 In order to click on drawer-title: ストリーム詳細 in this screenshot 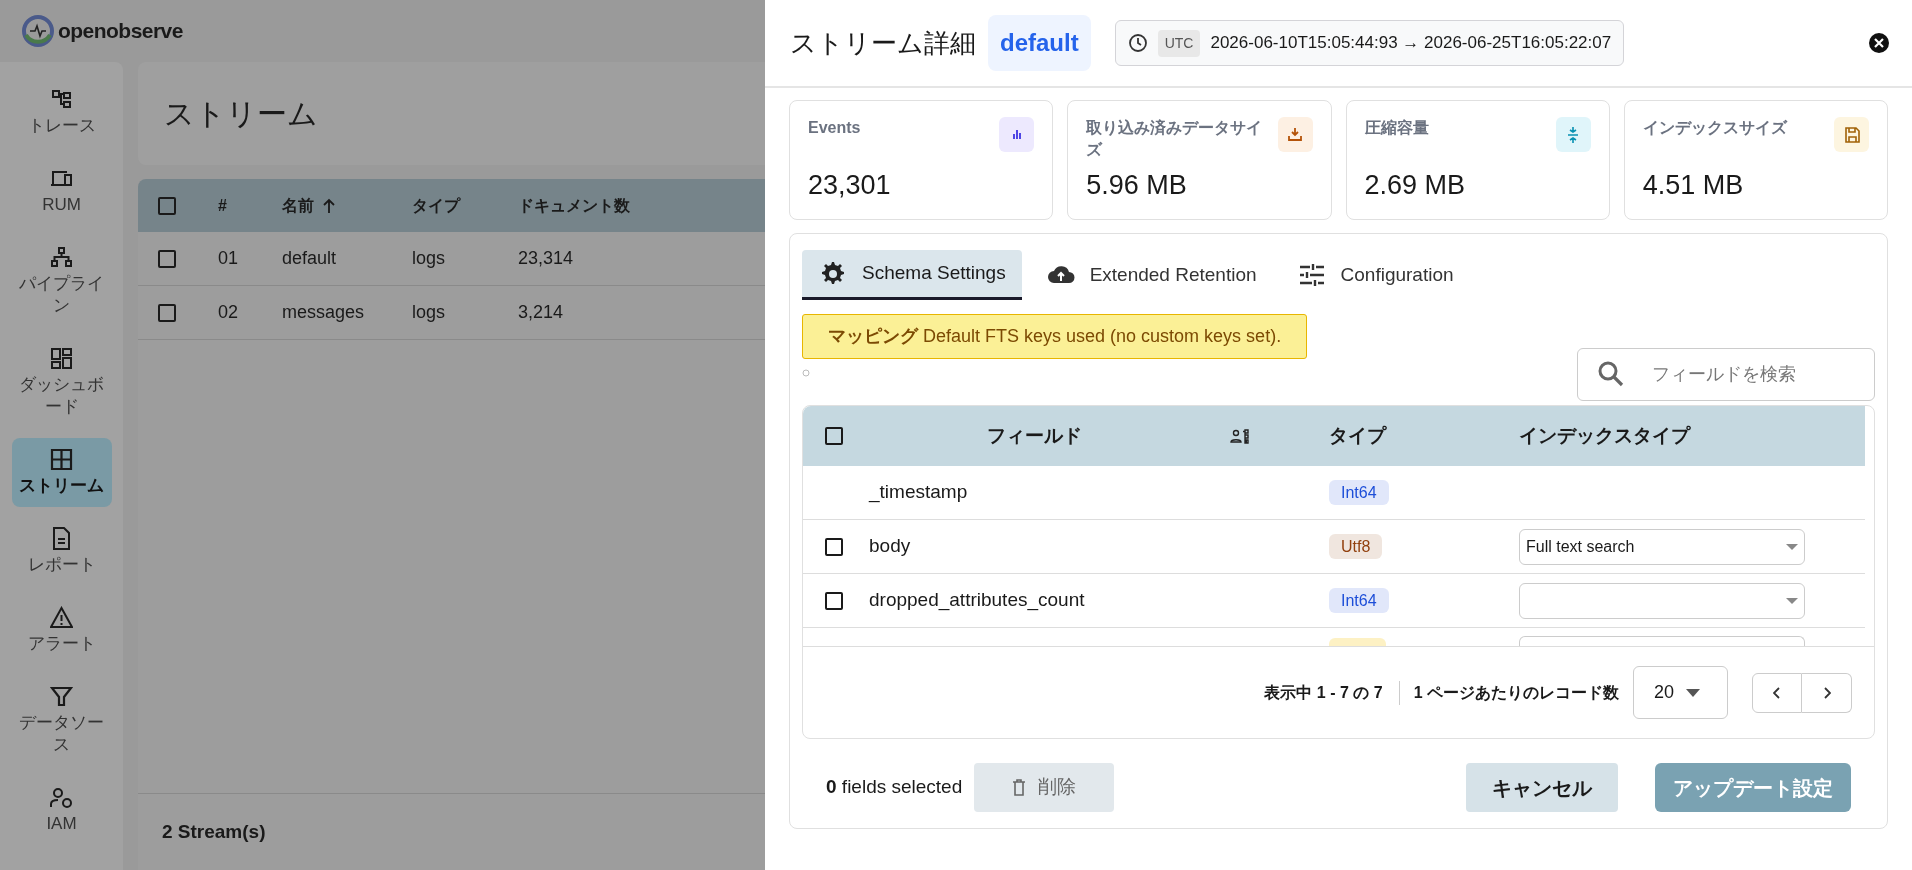, I will do `click(883, 43)`.